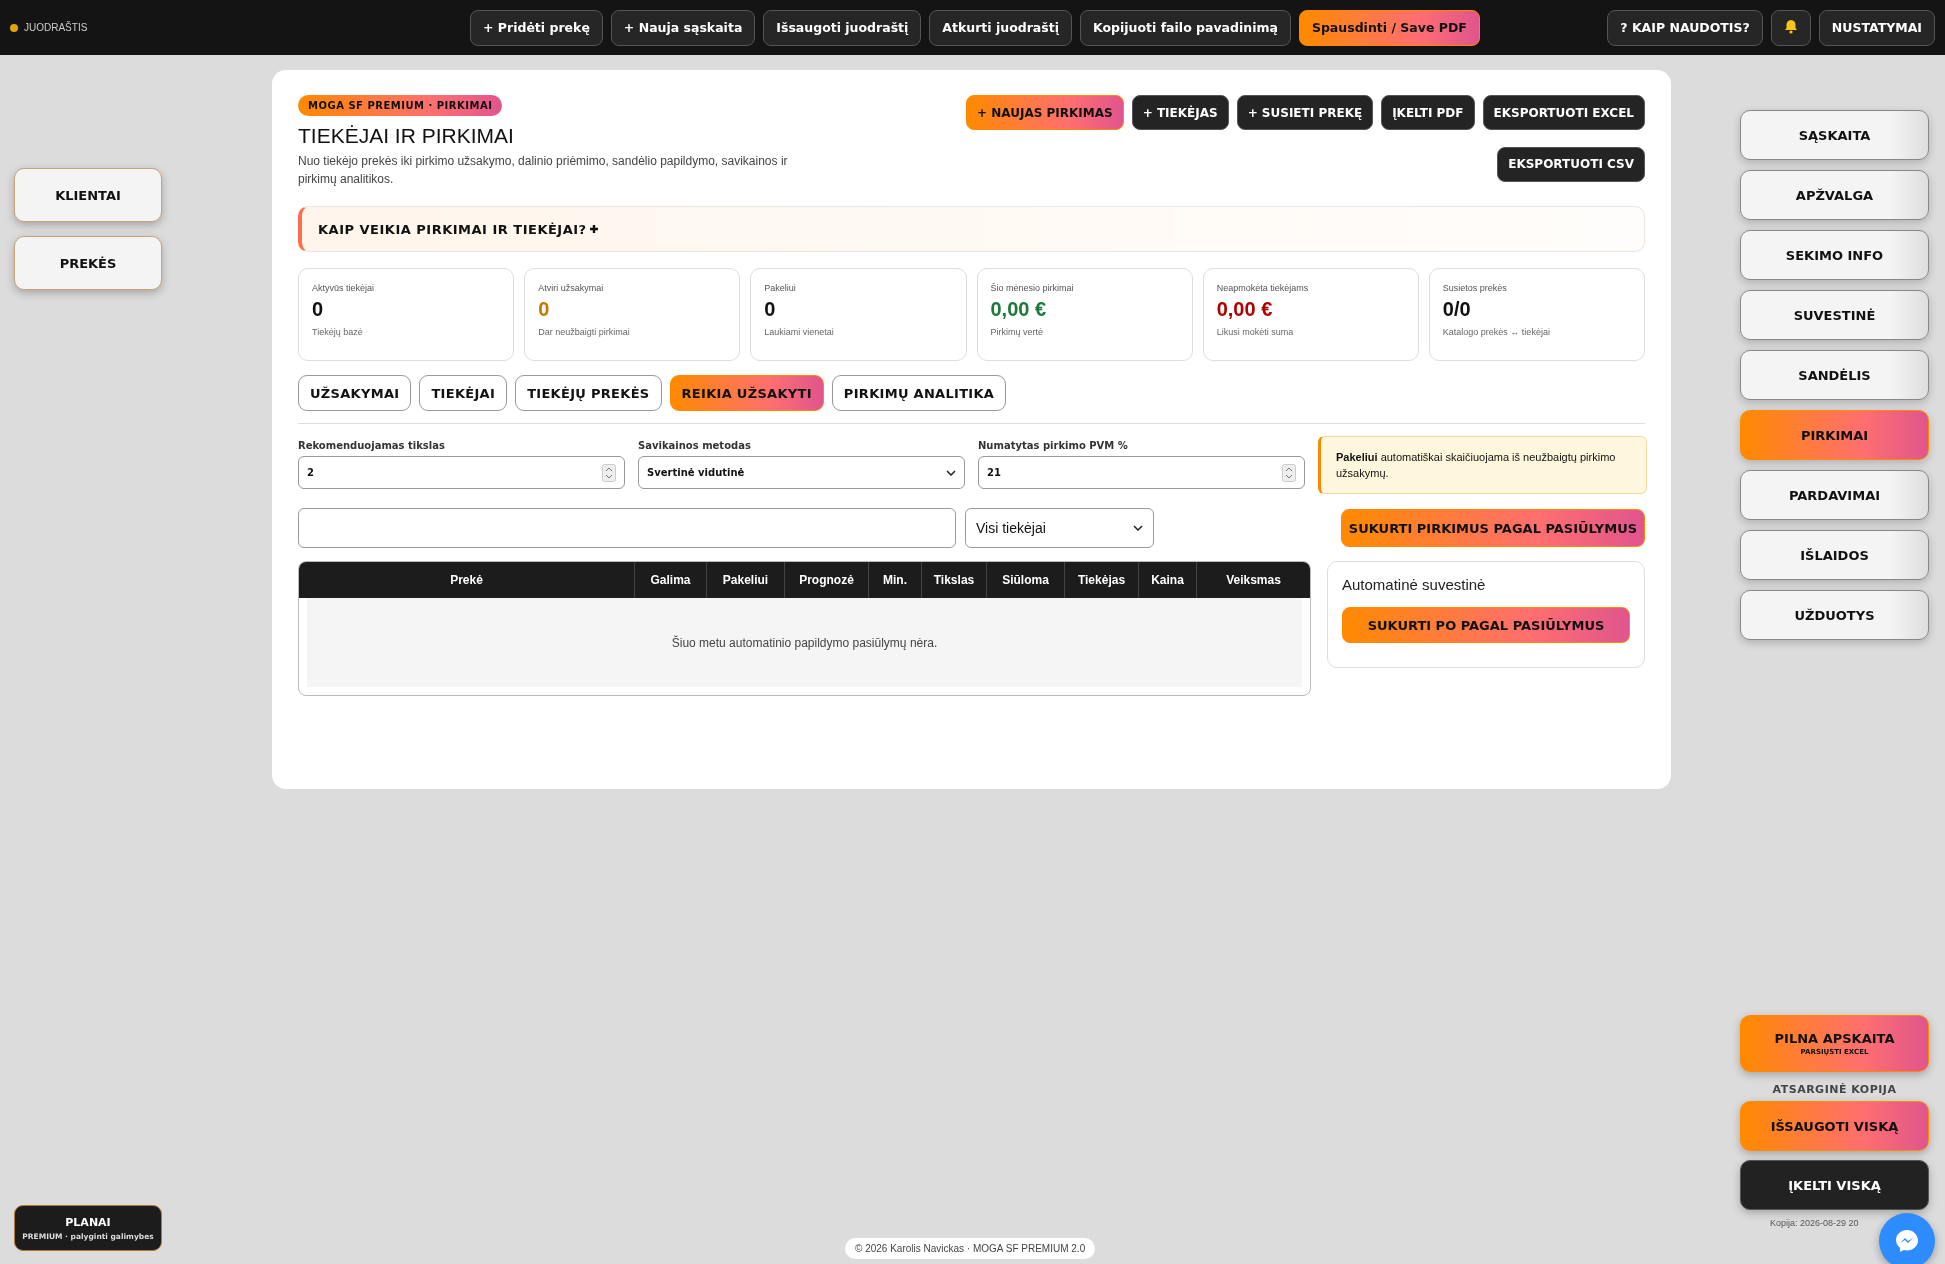 The image size is (1945, 1264). What do you see at coordinates (799, 332) in the screenshot?
I see `stat-note: Laukiami vienetai` at bounding box center [799, 332].